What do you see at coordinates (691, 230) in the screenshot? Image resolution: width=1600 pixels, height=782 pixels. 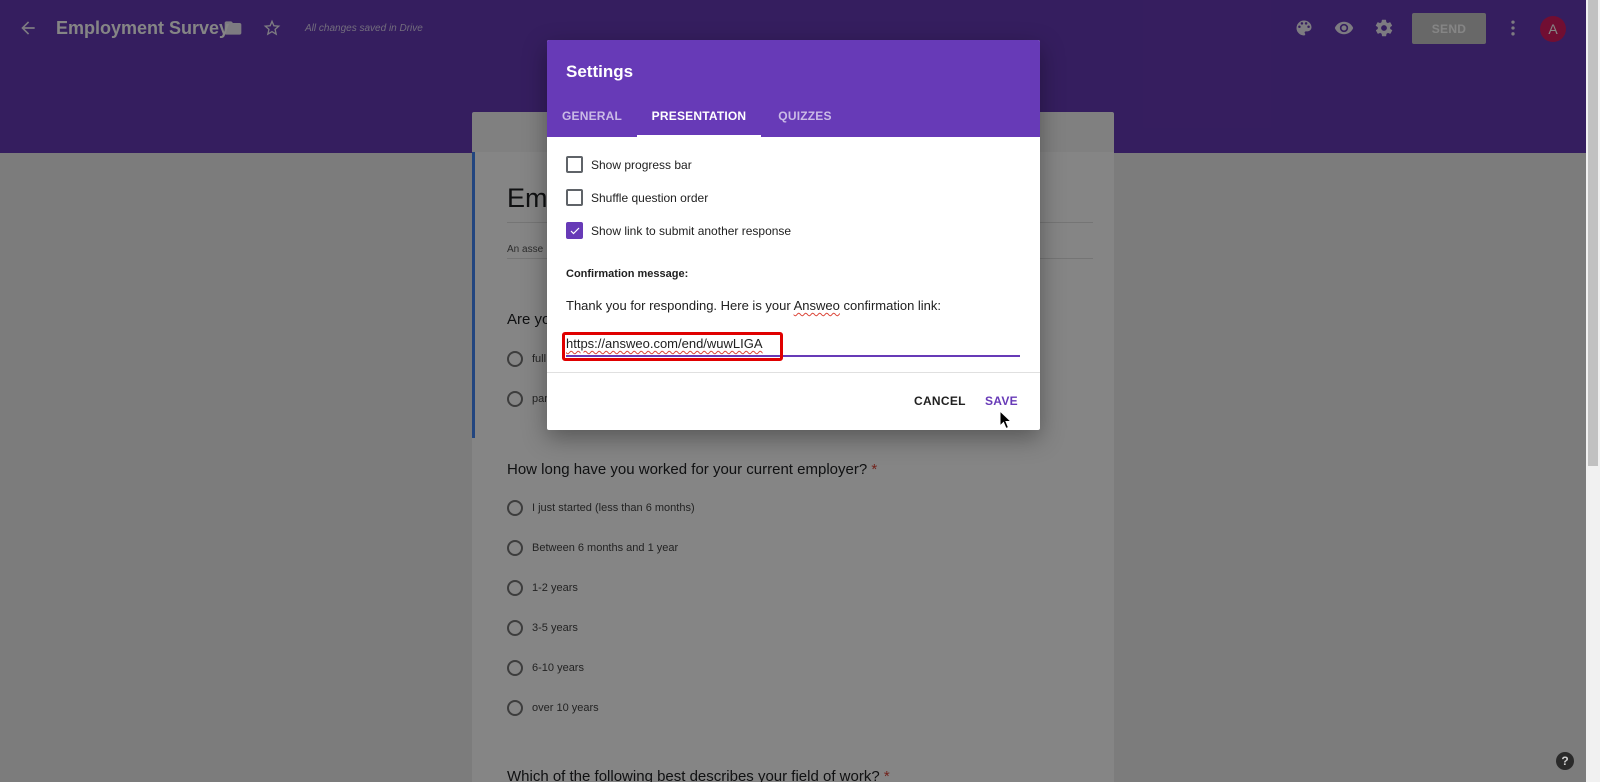 I see `option-label: Show link to submit another response` at bounding box center [691, 230].